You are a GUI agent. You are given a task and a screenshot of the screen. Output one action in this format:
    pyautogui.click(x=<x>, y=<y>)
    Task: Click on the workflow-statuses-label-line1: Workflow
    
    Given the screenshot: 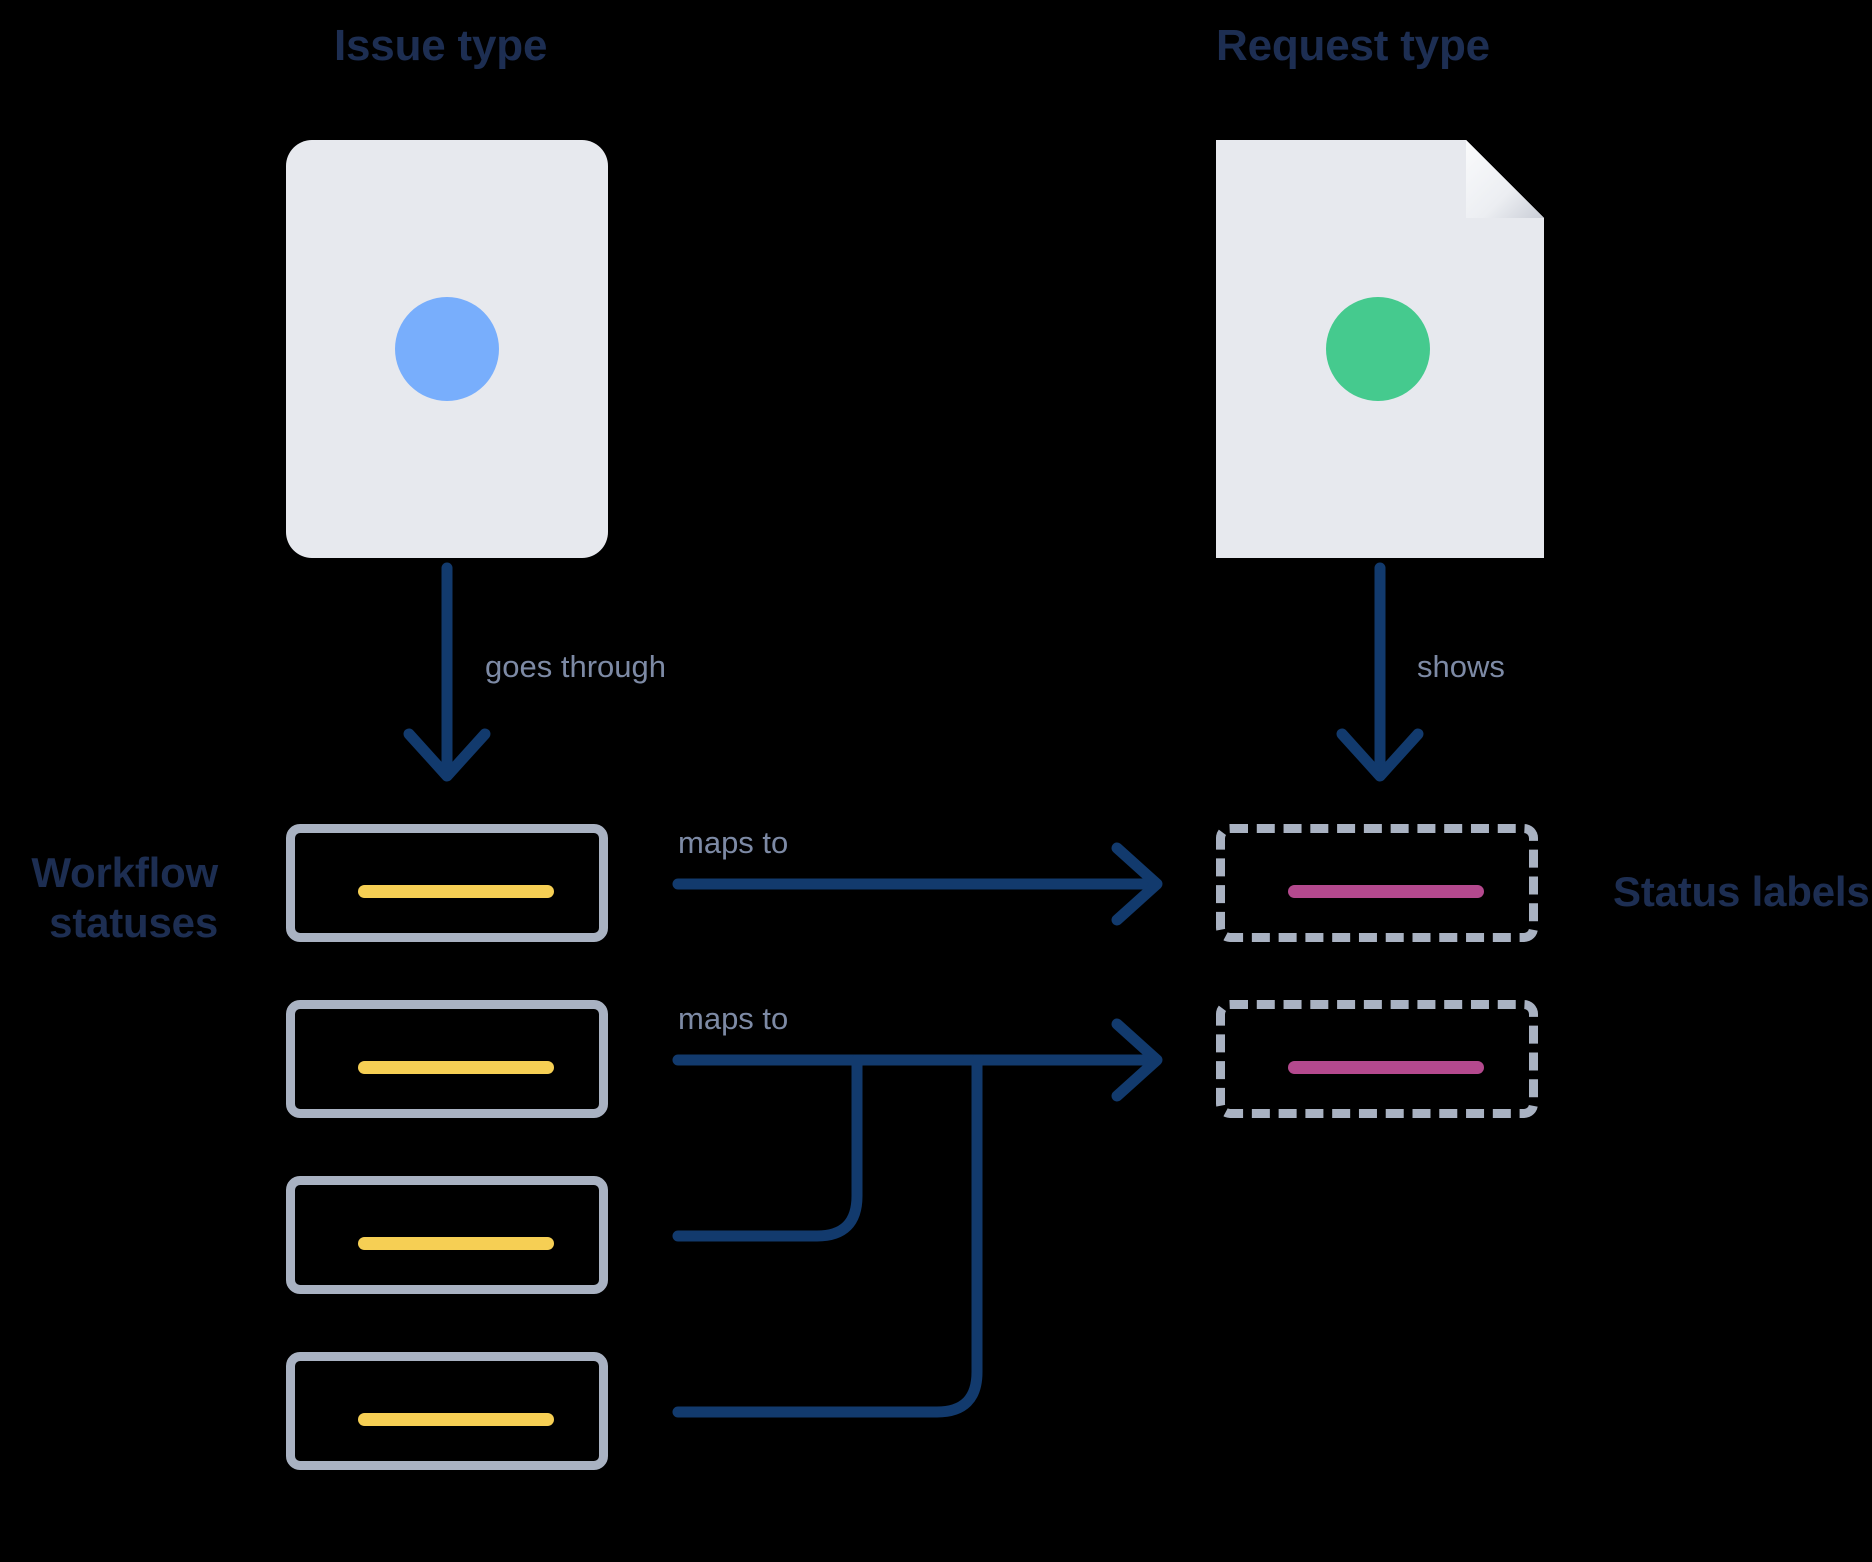 What is the action you would take?
    pyautogui.click(x=124, y=872)
    